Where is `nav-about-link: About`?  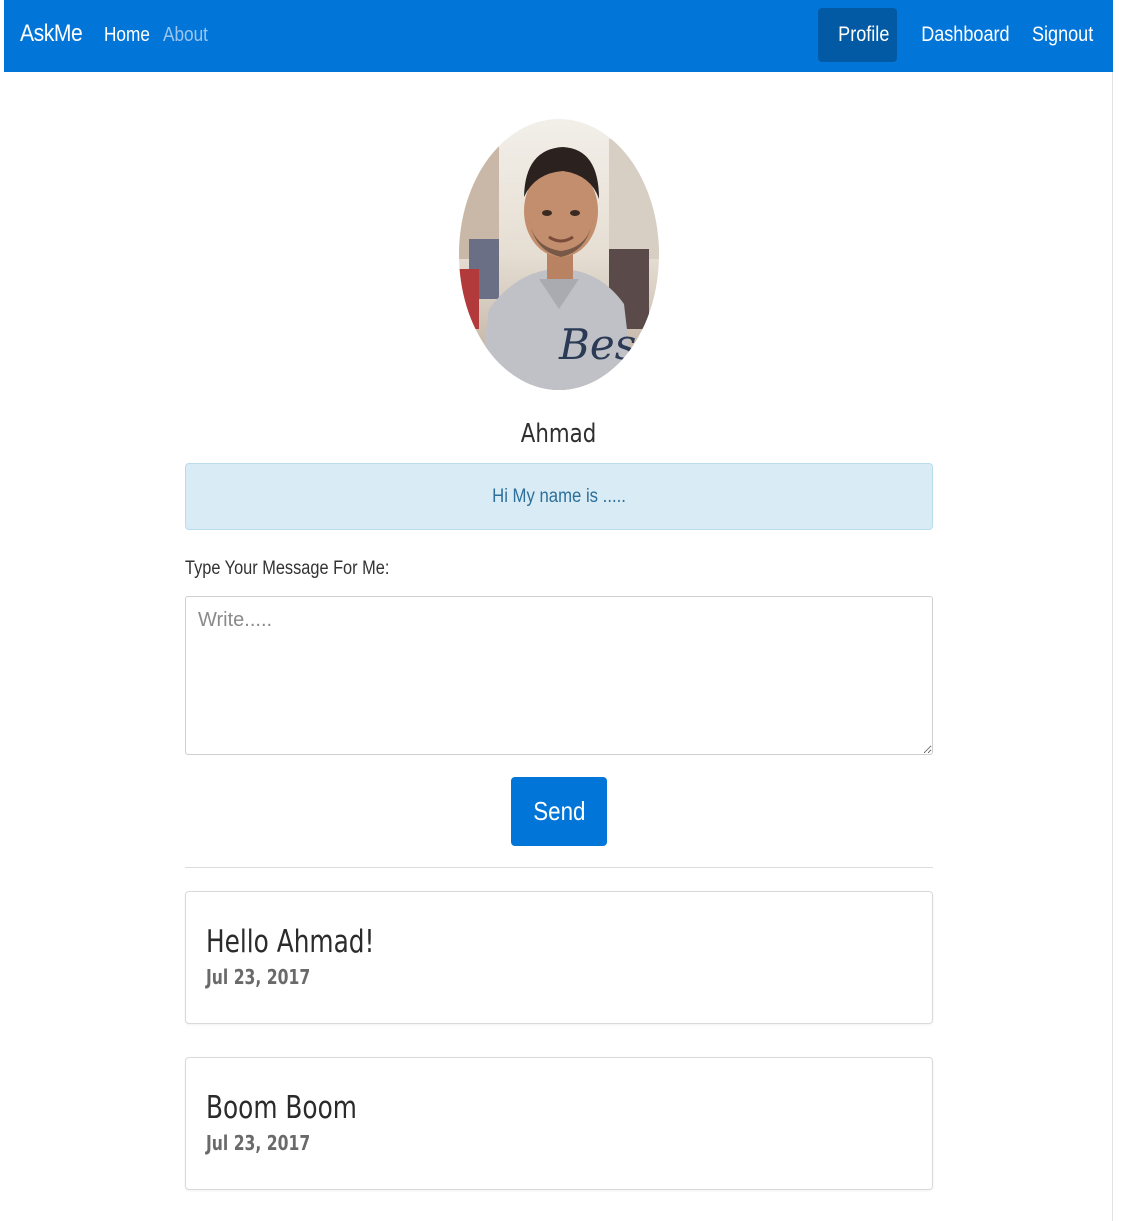
nav-about-link: About is located at coordinates (185, 35).